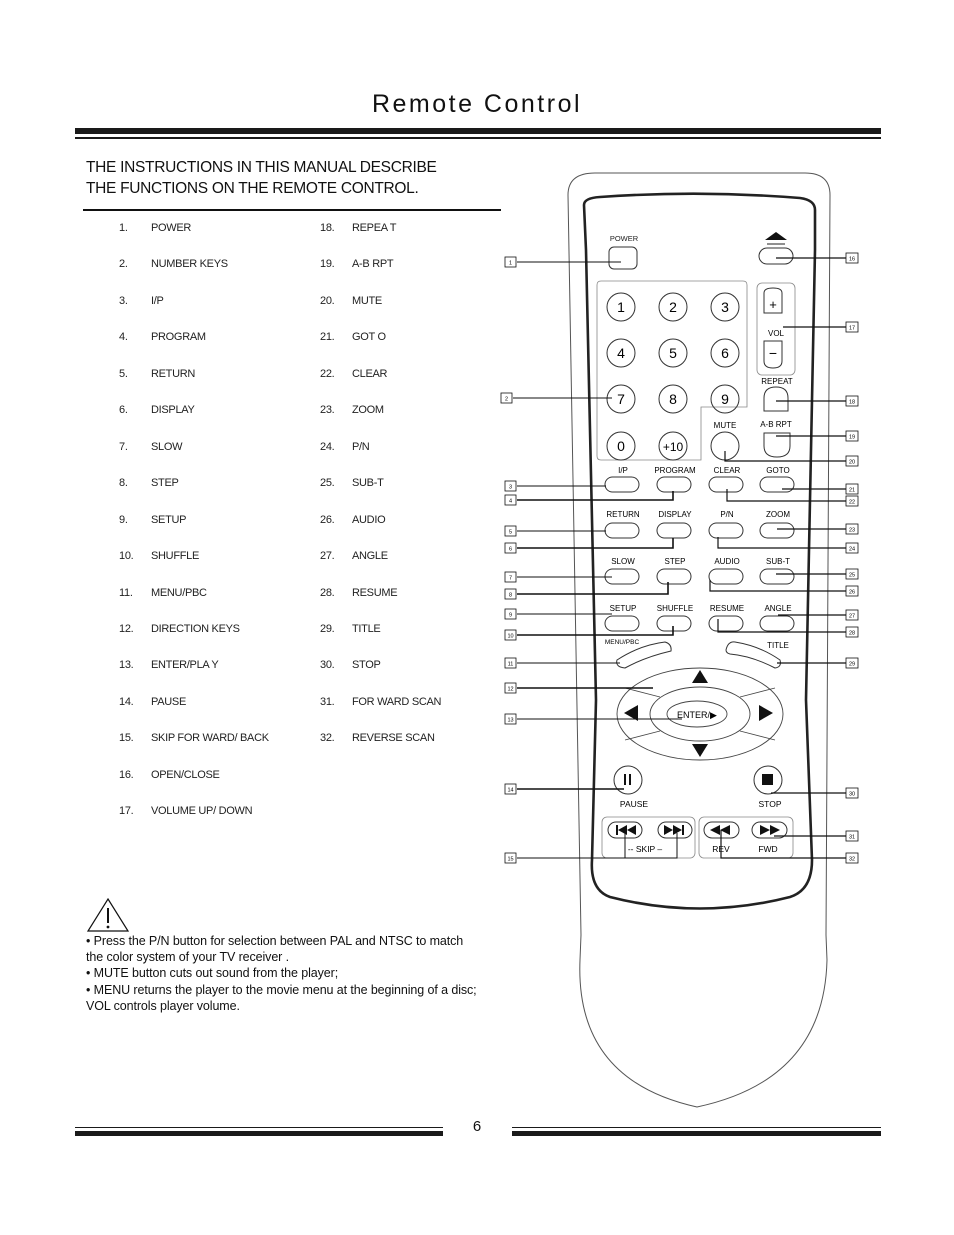 This screenshot has height=1235, width=954. Describe the element at coordinates (776, 399) in the screenshot. I see `repeat-button` at that location.